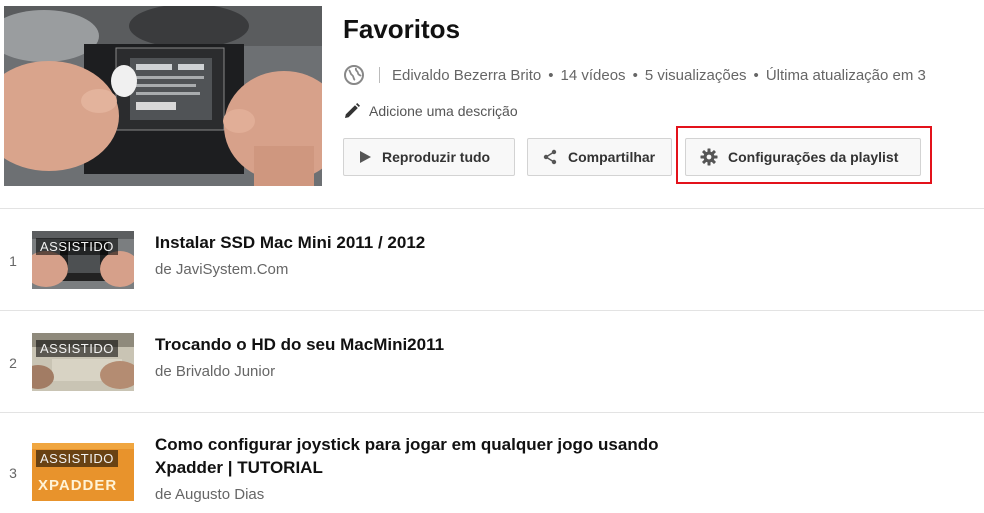 The width and height of the screenshot is (984, 513). What do you see at coordinates (379, 75) in the screenshot?
I see `separator` at bounding box center [379, 75].